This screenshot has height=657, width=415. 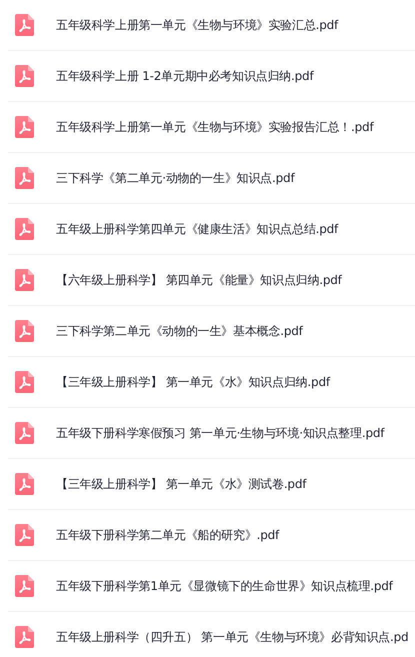 I want to click on file-name: 五年级科学上册第一单元《生物与环境》实验报告汇总！.pdf, so click(x=215, y=127).